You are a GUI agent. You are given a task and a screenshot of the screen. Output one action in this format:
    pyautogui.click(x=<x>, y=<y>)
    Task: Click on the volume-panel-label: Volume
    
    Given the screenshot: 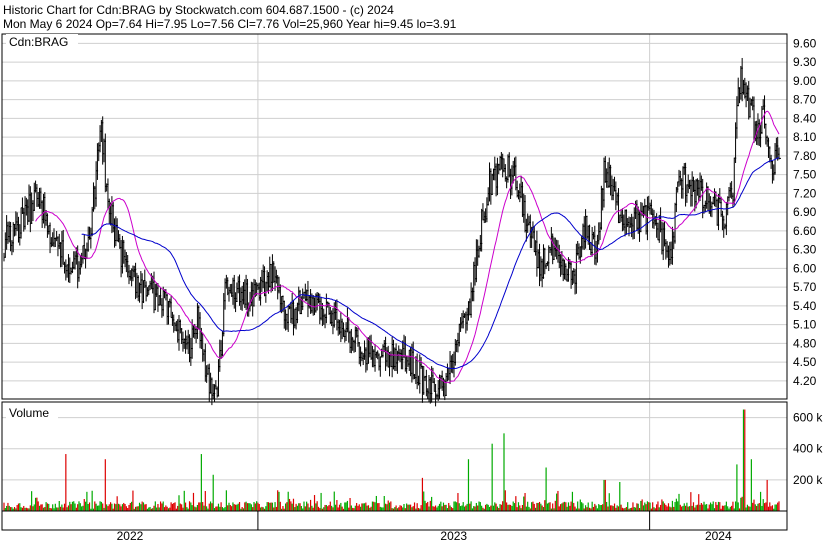 What is the action you would take?
    pyautogui.click(x=29, y=413)
    